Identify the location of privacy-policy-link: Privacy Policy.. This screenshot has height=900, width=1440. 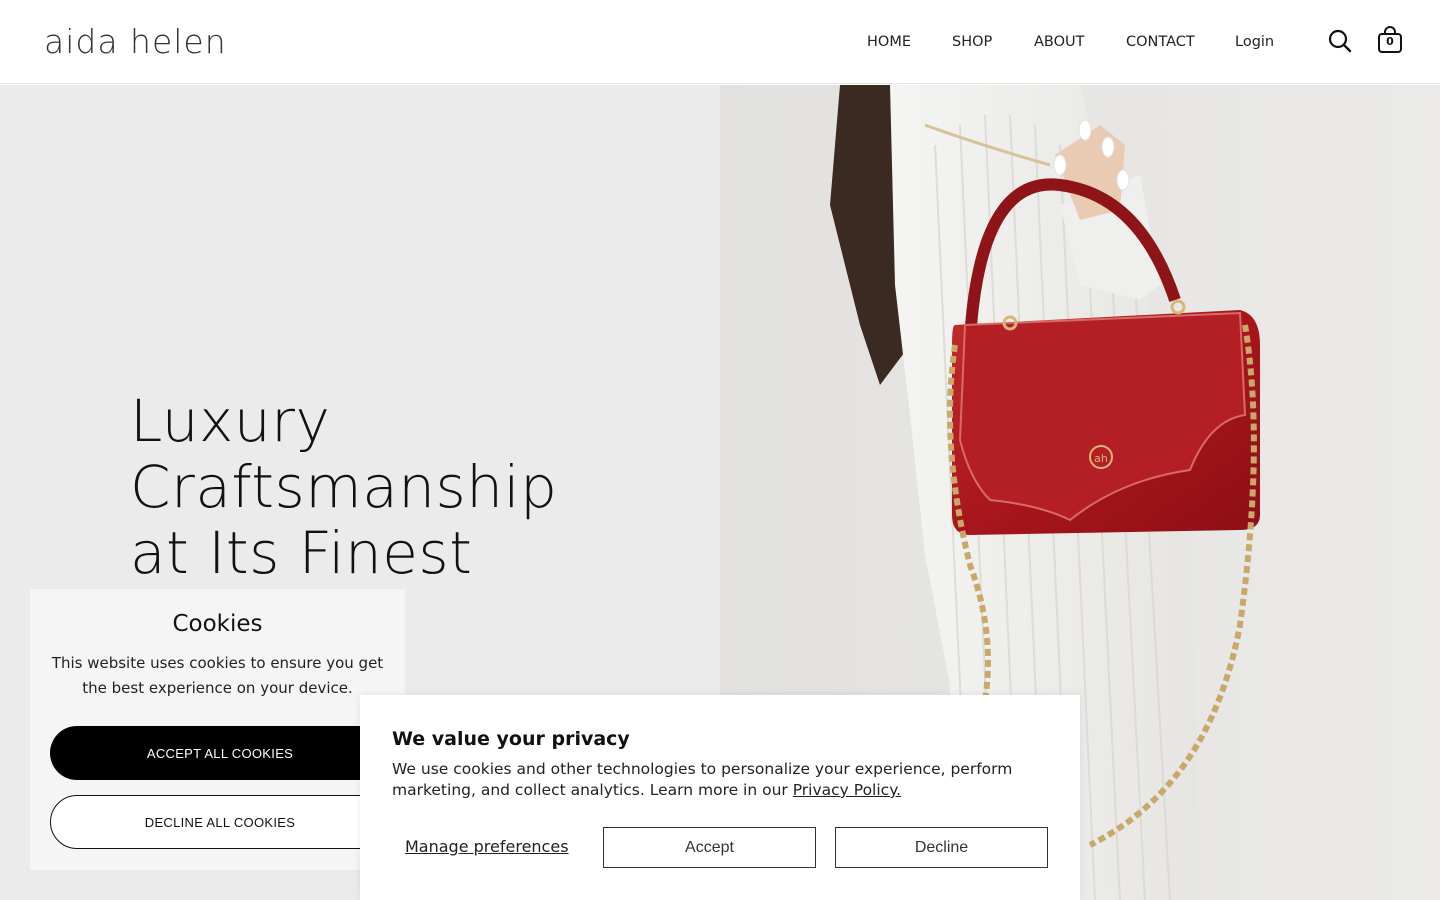
(847, 790).